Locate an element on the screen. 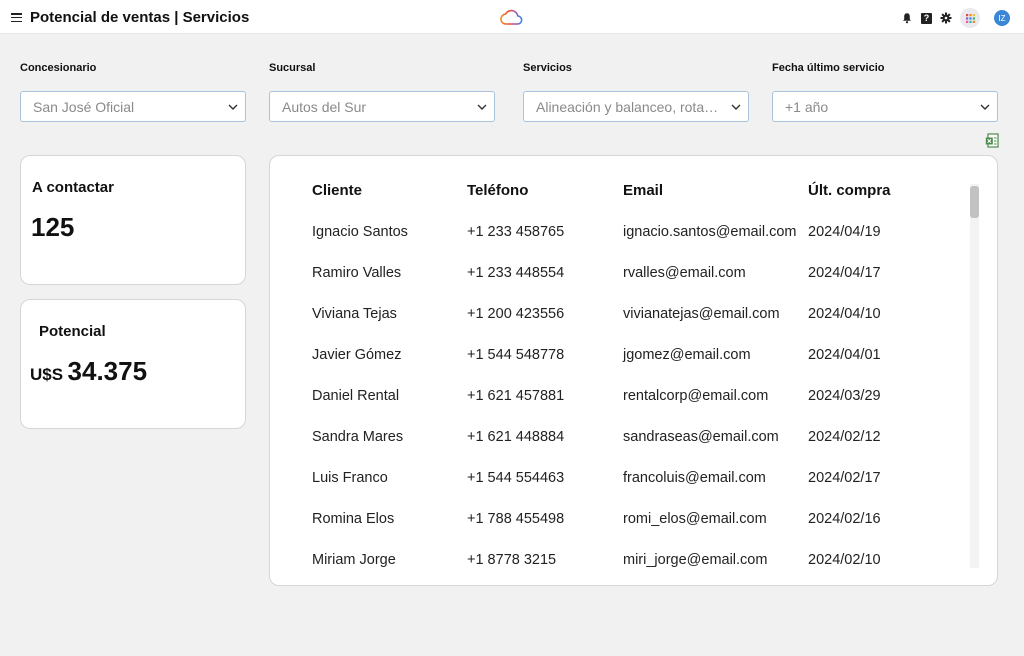 Image resolution: width=1024 pixels, height=656 pixels. fecha-select: +1 año is located at coordinates (885, 106).